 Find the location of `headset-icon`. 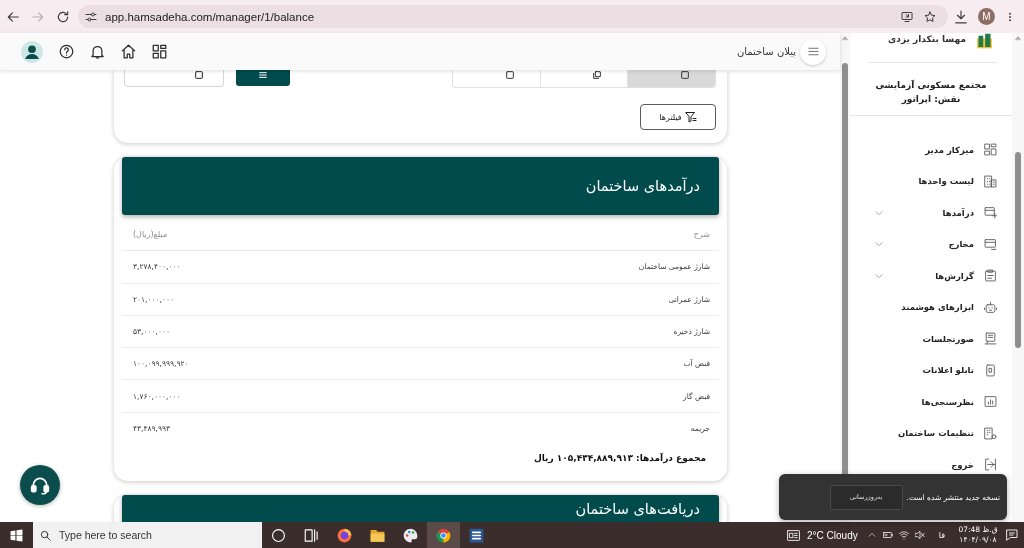

headset-icon is located at coordinates (40, 485).